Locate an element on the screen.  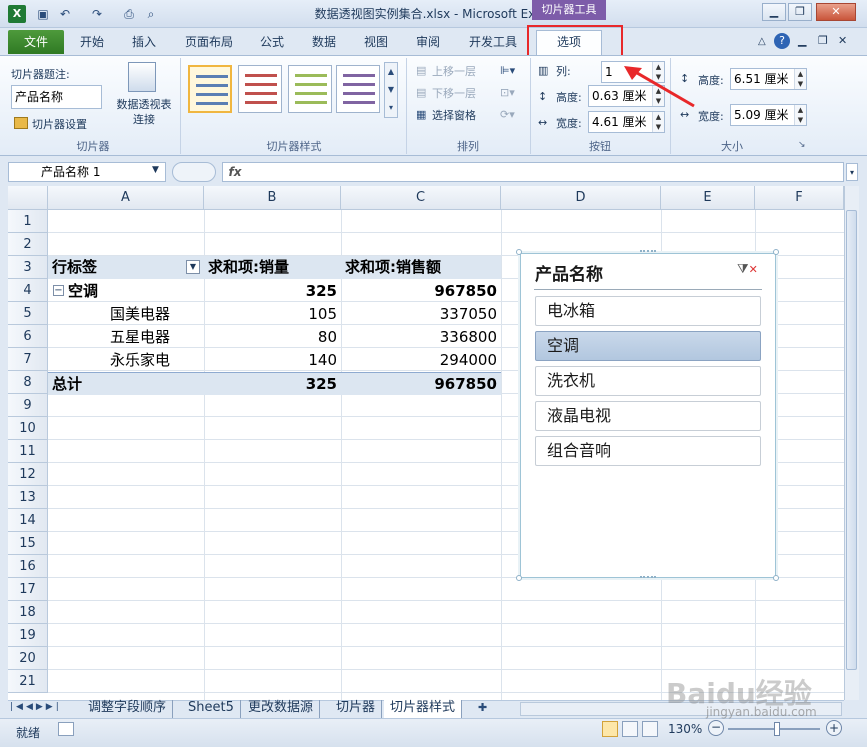
slicer-settings-button: 切片器设置 is located at coordinates (59, 124).